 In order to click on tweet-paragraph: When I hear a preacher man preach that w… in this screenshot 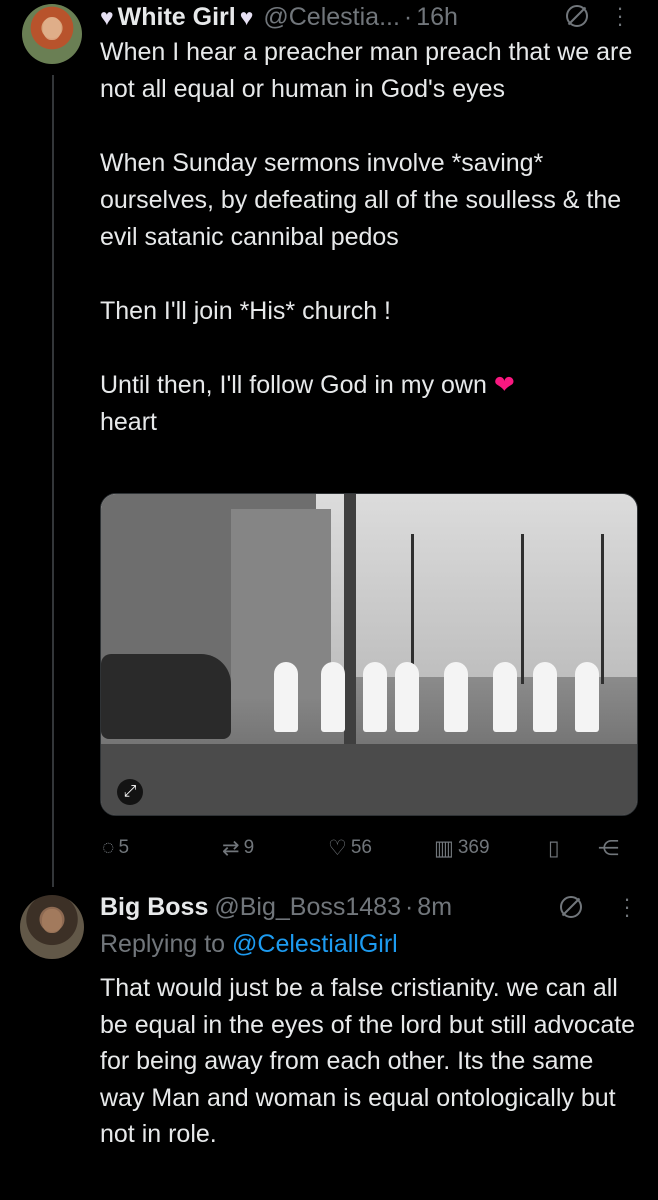, I will do `click(366, 70)`.